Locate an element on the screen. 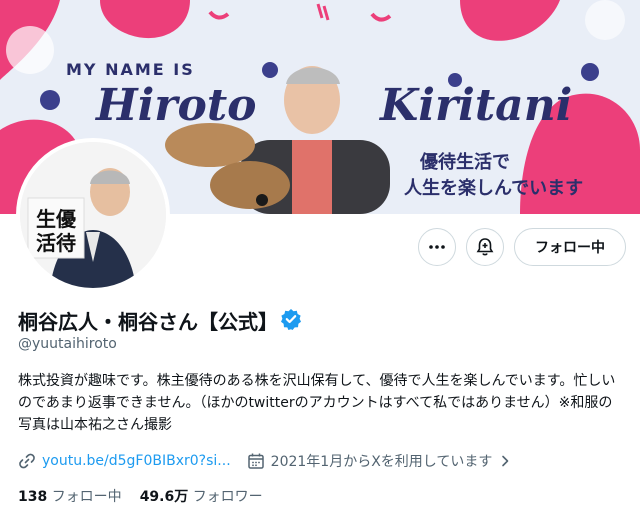 The image size is (640, 508). avatar-photo: 生優 活待 is located at coordinates (93, 215).